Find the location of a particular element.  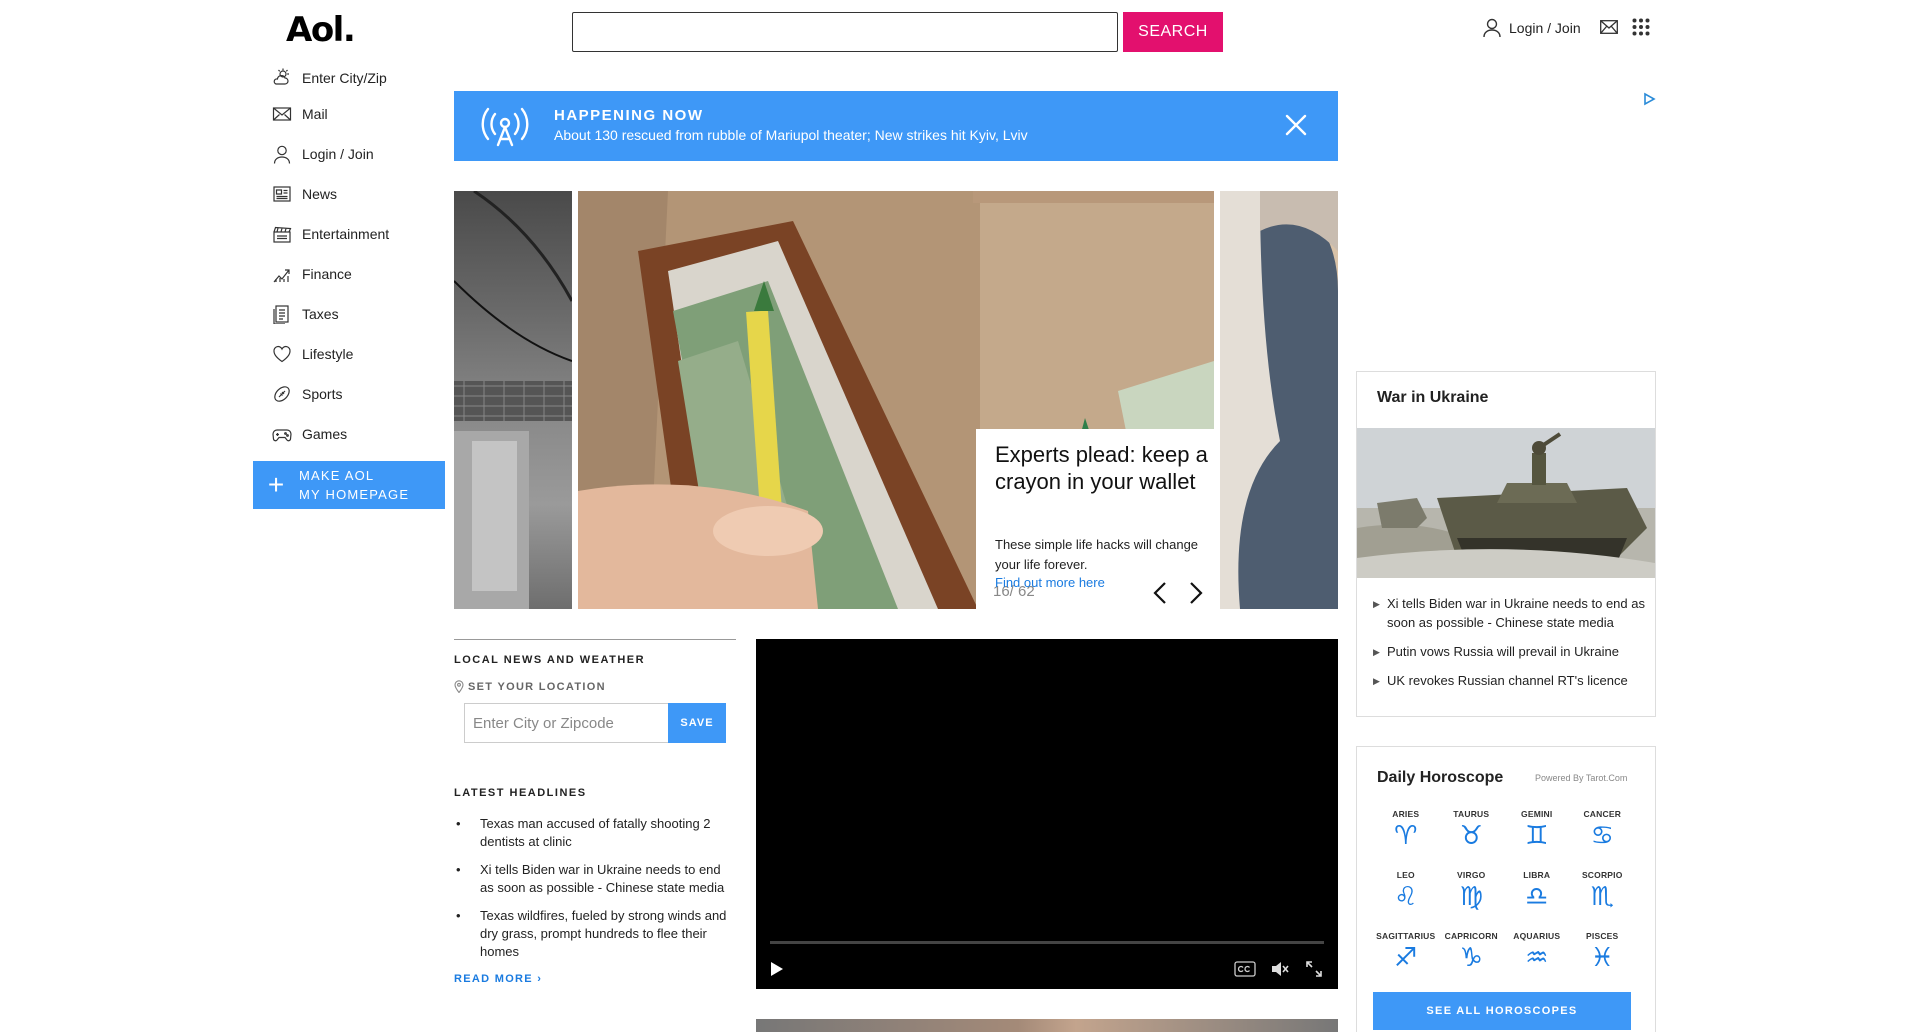

sign-aries: ARIES ♈ is located at coordinates (1406, 834).